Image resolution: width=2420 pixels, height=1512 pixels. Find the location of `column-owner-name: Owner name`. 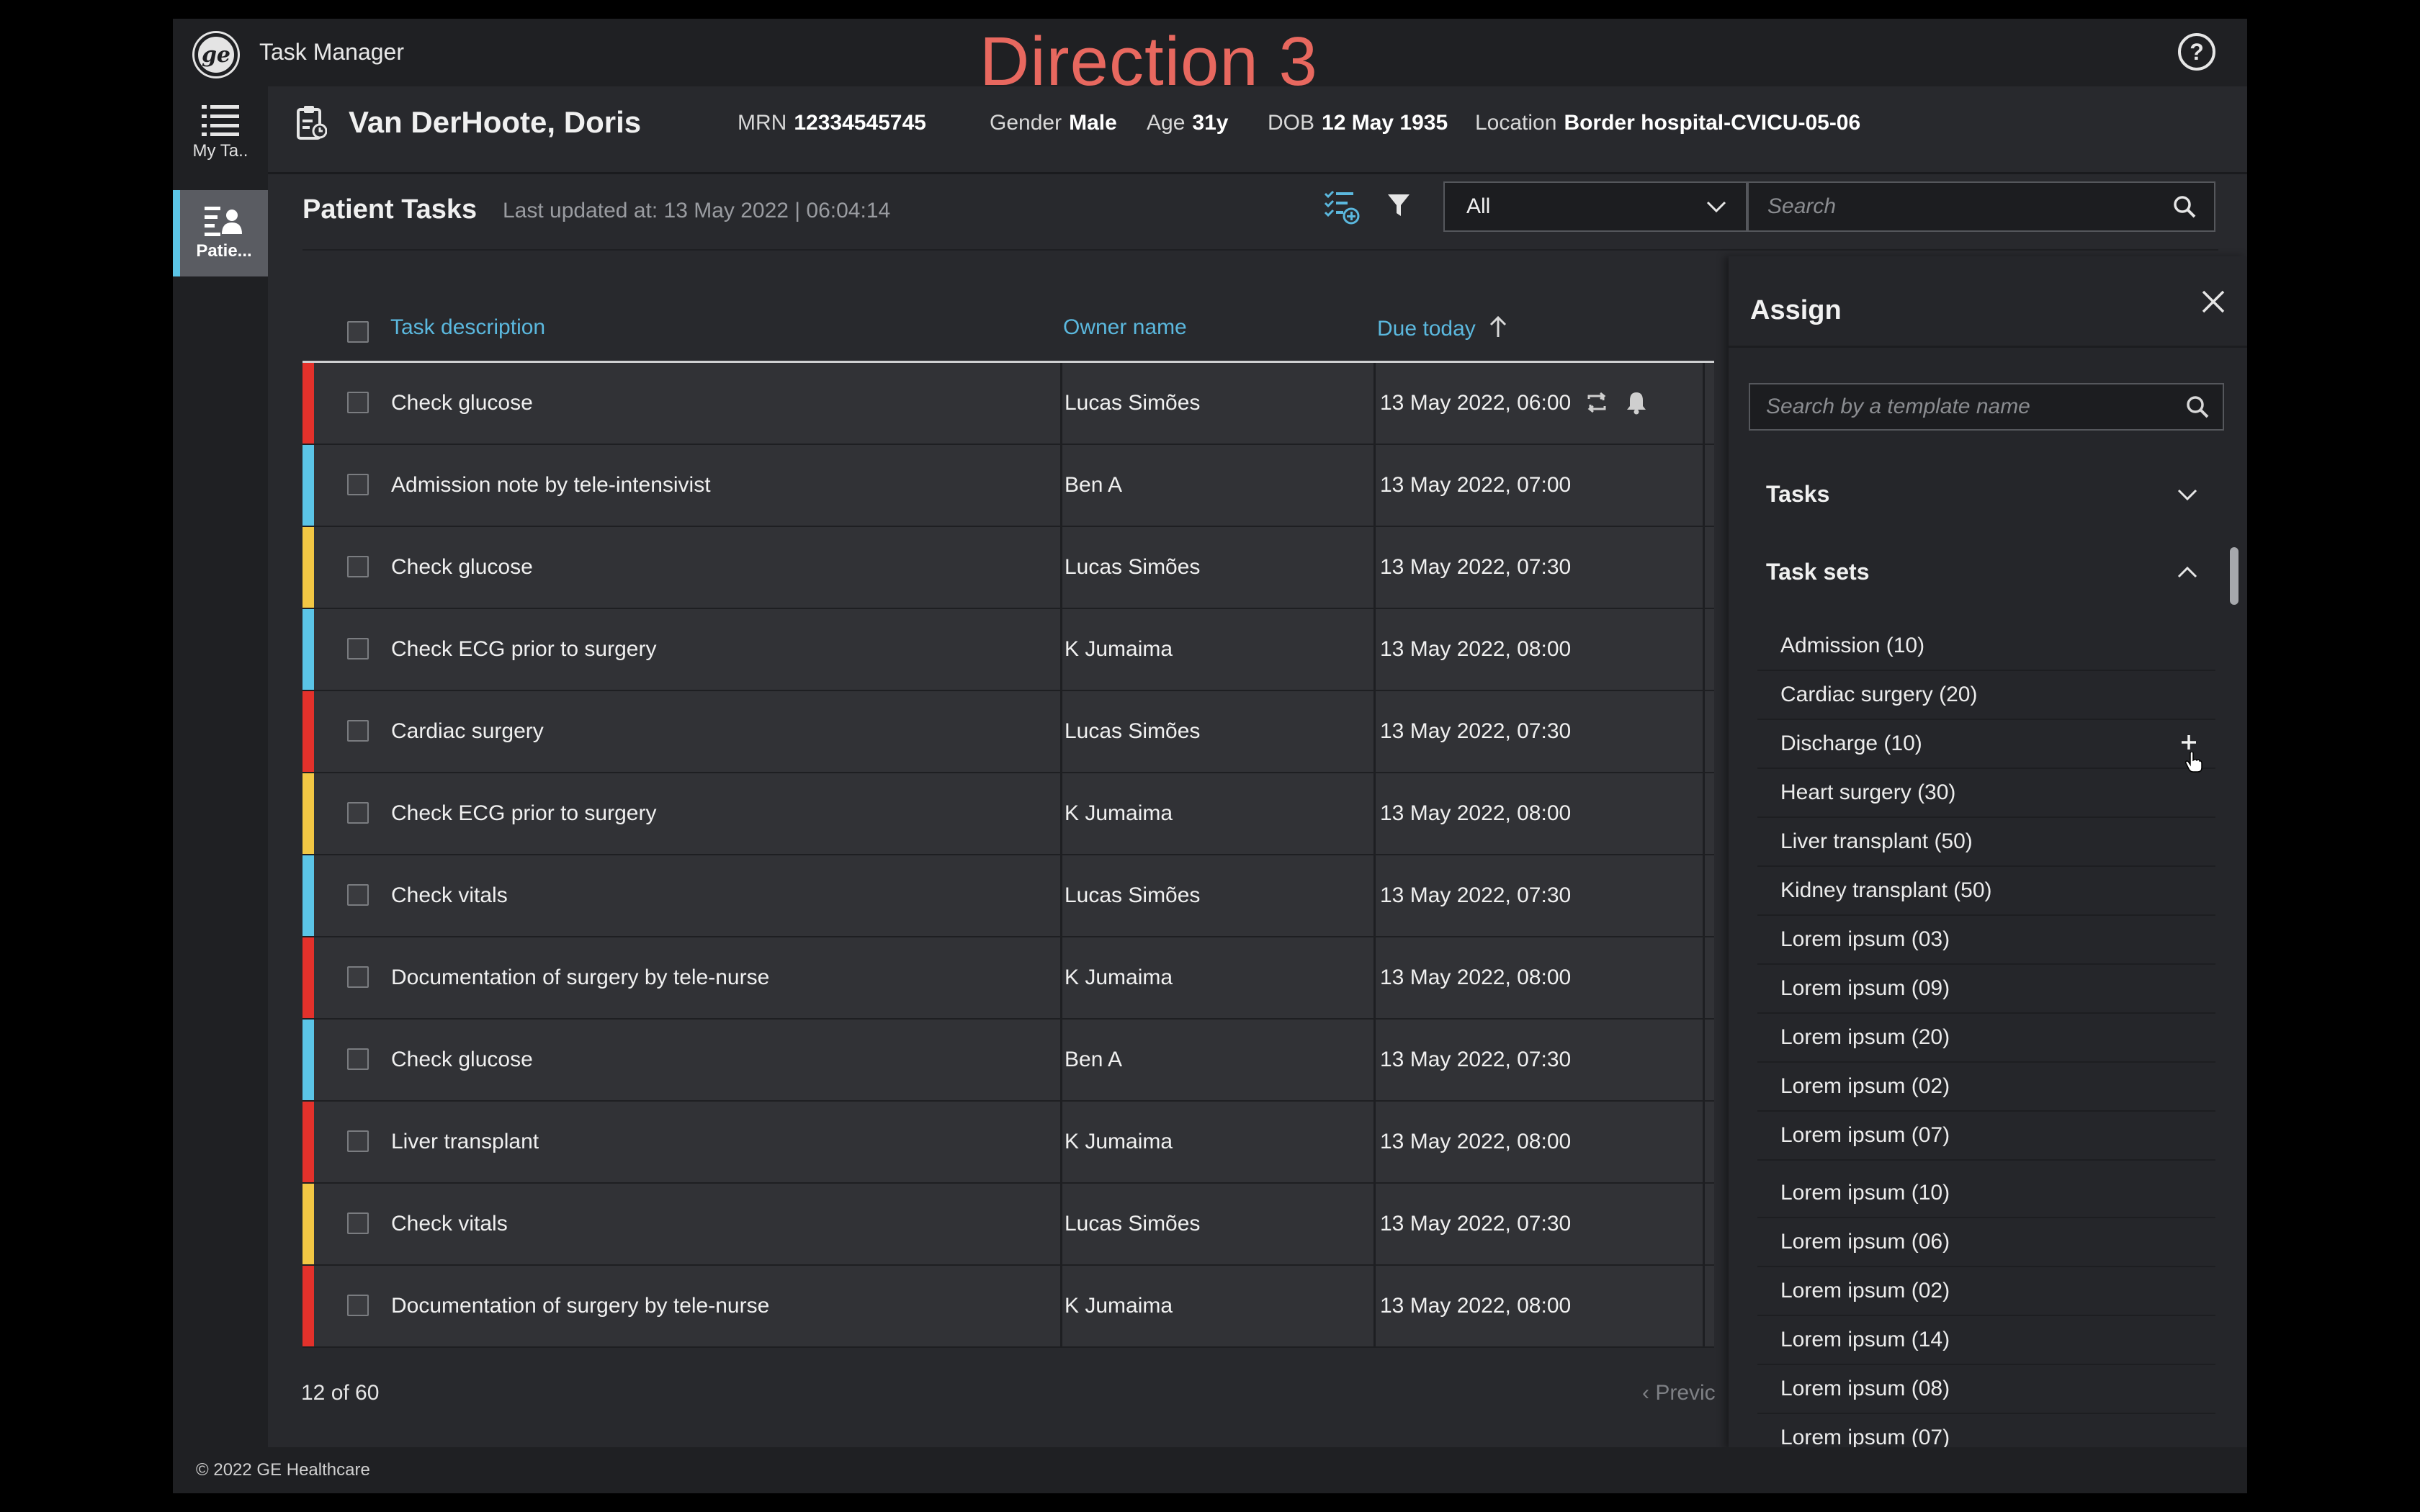

column-owner-name: Owner name is located at coordinates (1125, 327).